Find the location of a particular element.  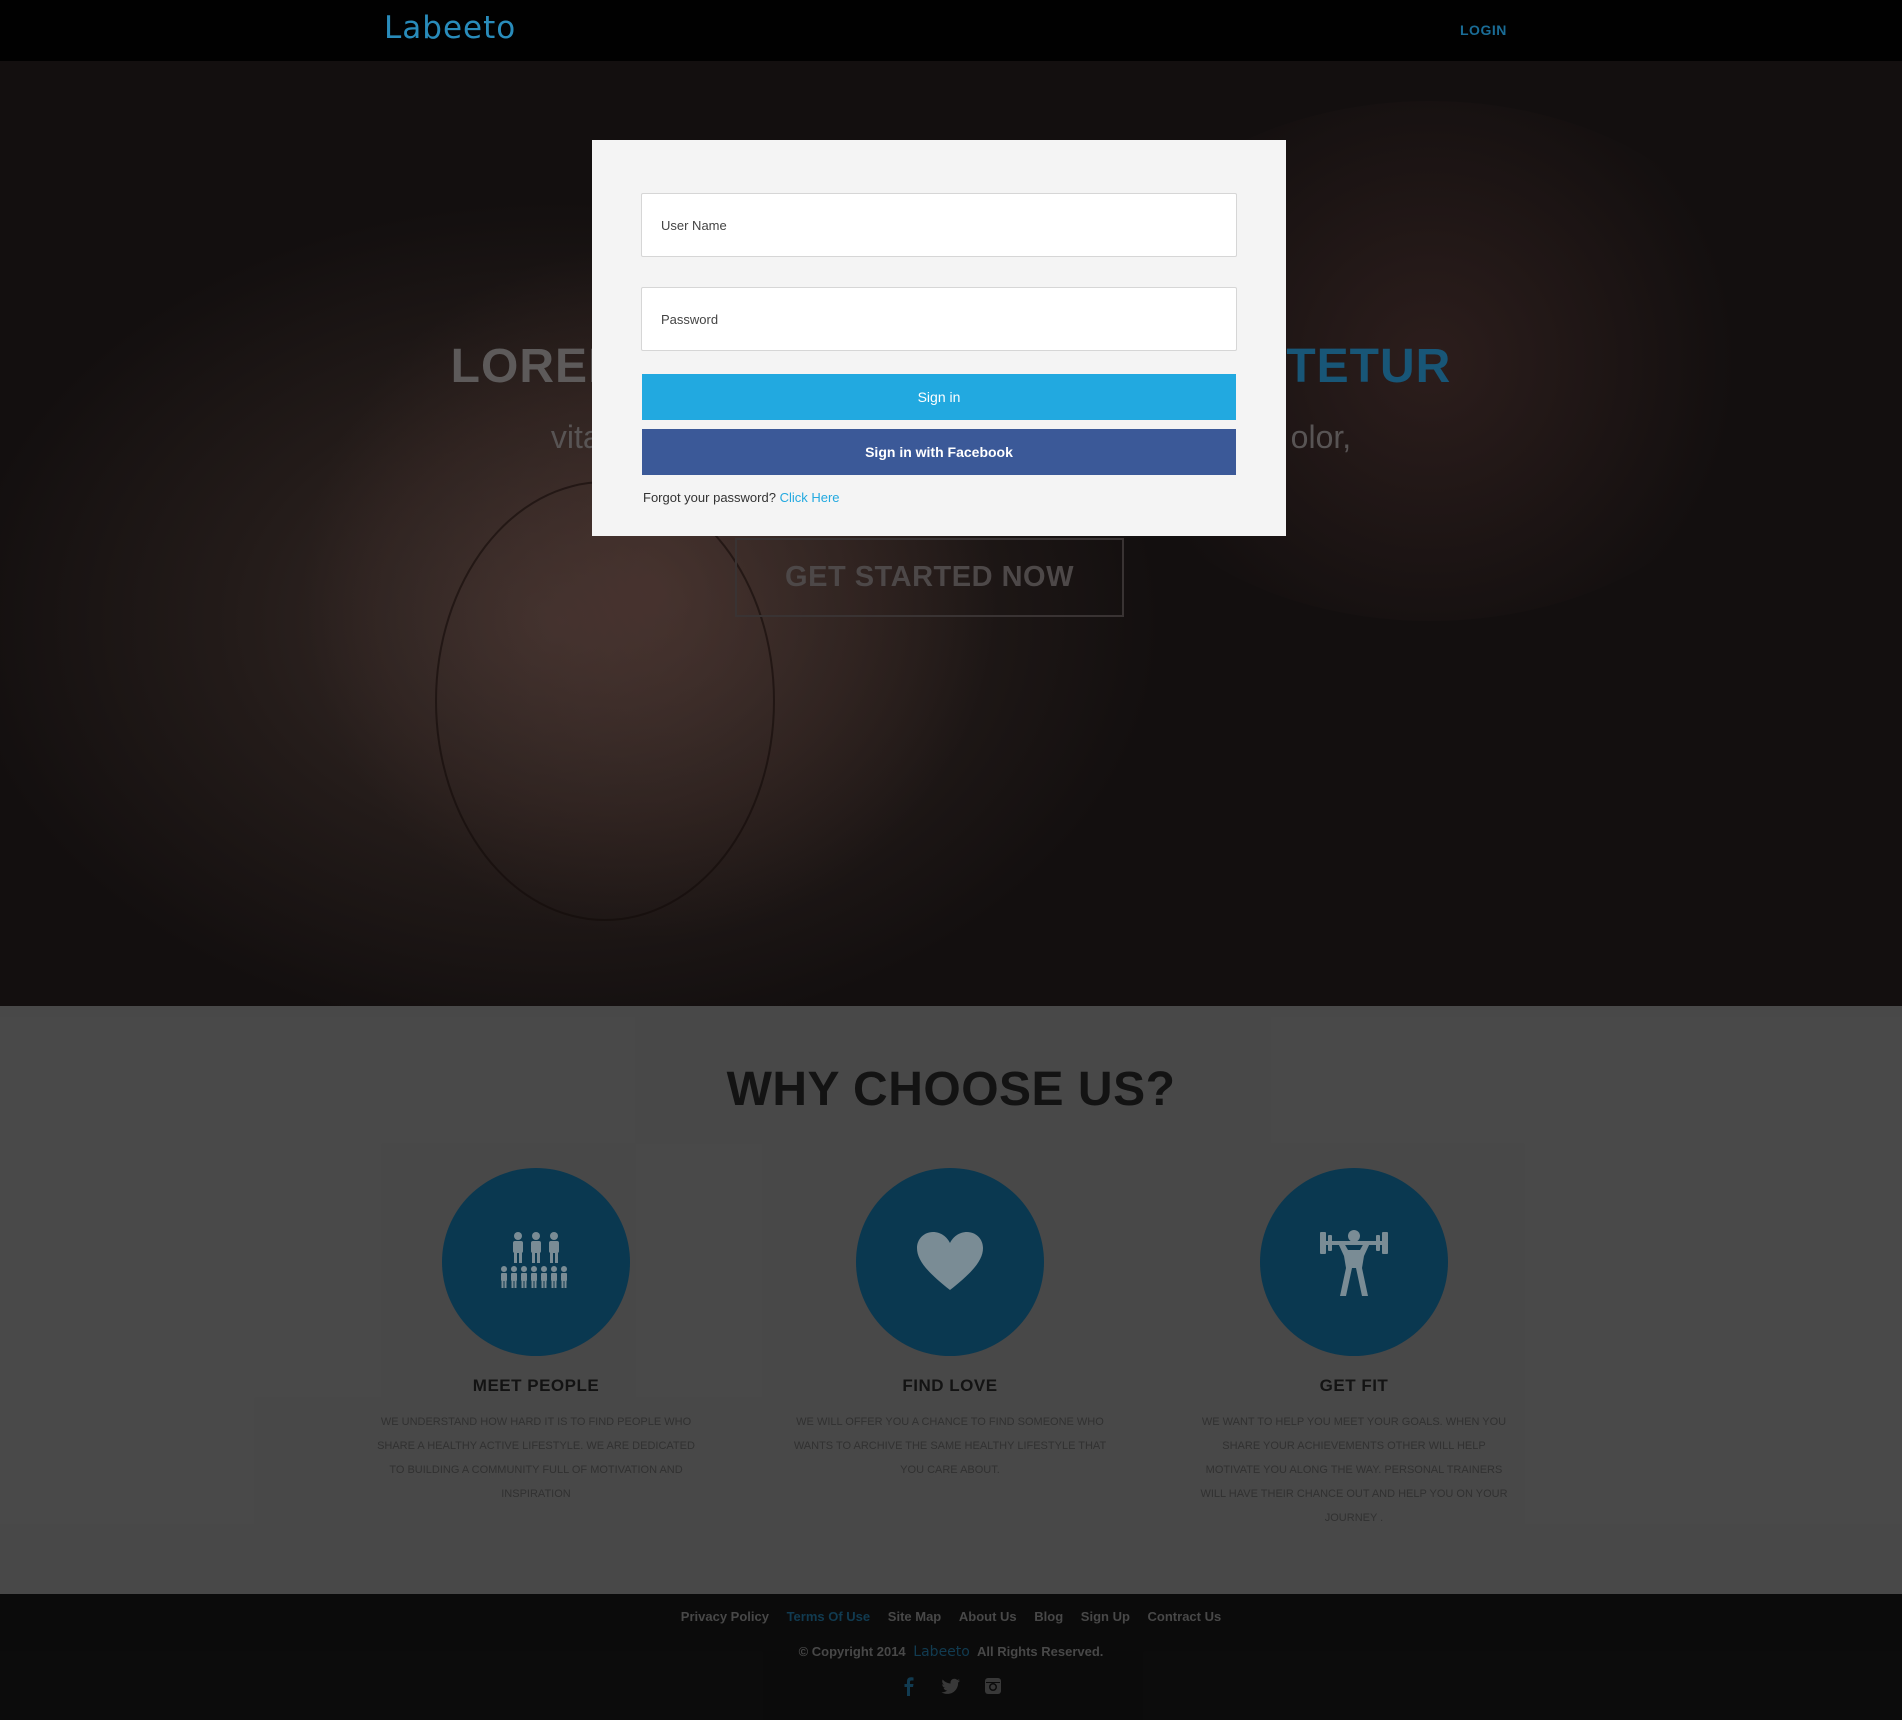

sign-in-button: Sign in is located at coordinates (939, 397).